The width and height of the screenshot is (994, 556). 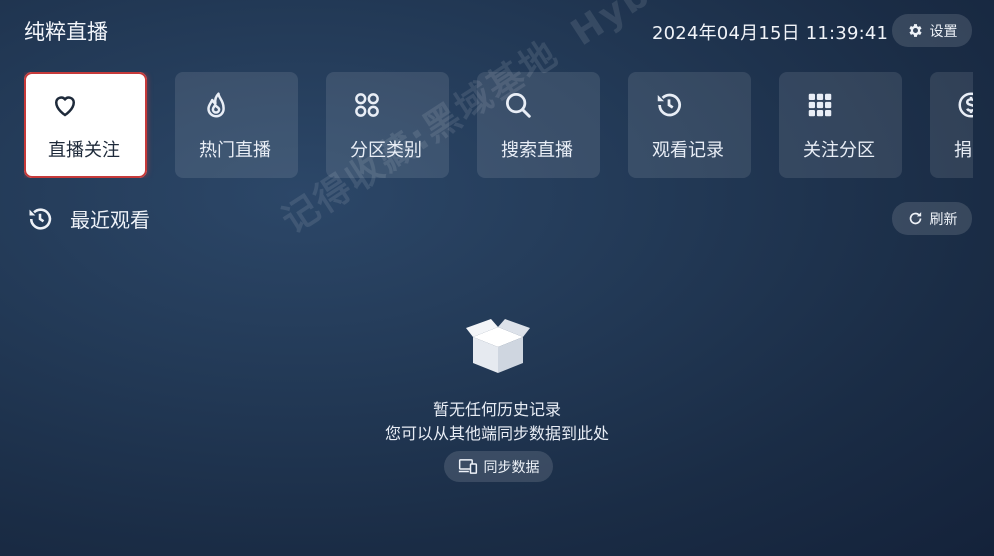 I want to click on app-title: 纯粹直播, so click(x=66, y=32).